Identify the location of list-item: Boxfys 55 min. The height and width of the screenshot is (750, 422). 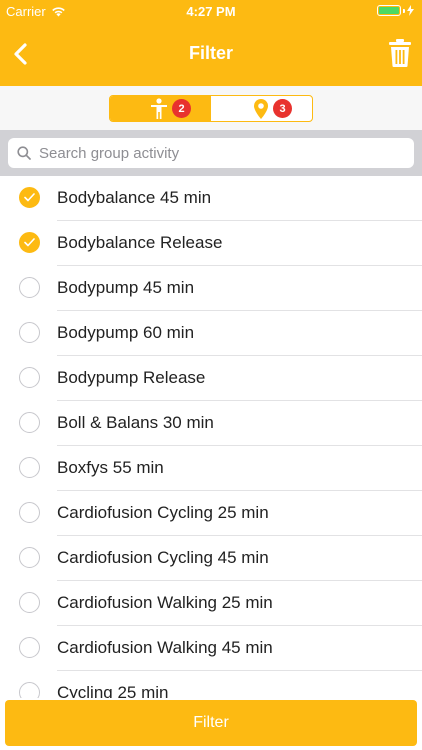
(211, 468).